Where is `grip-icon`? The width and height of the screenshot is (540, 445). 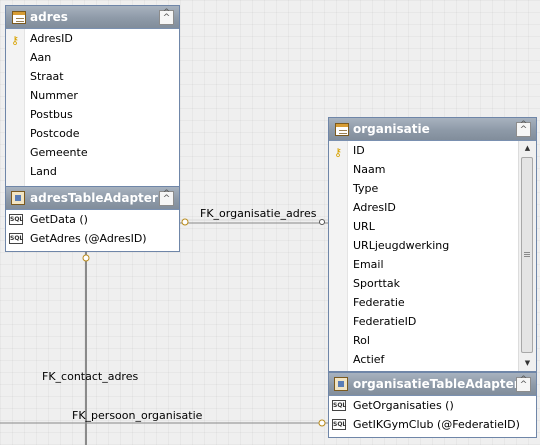
grip-icon is located at coordinates (527, 254).